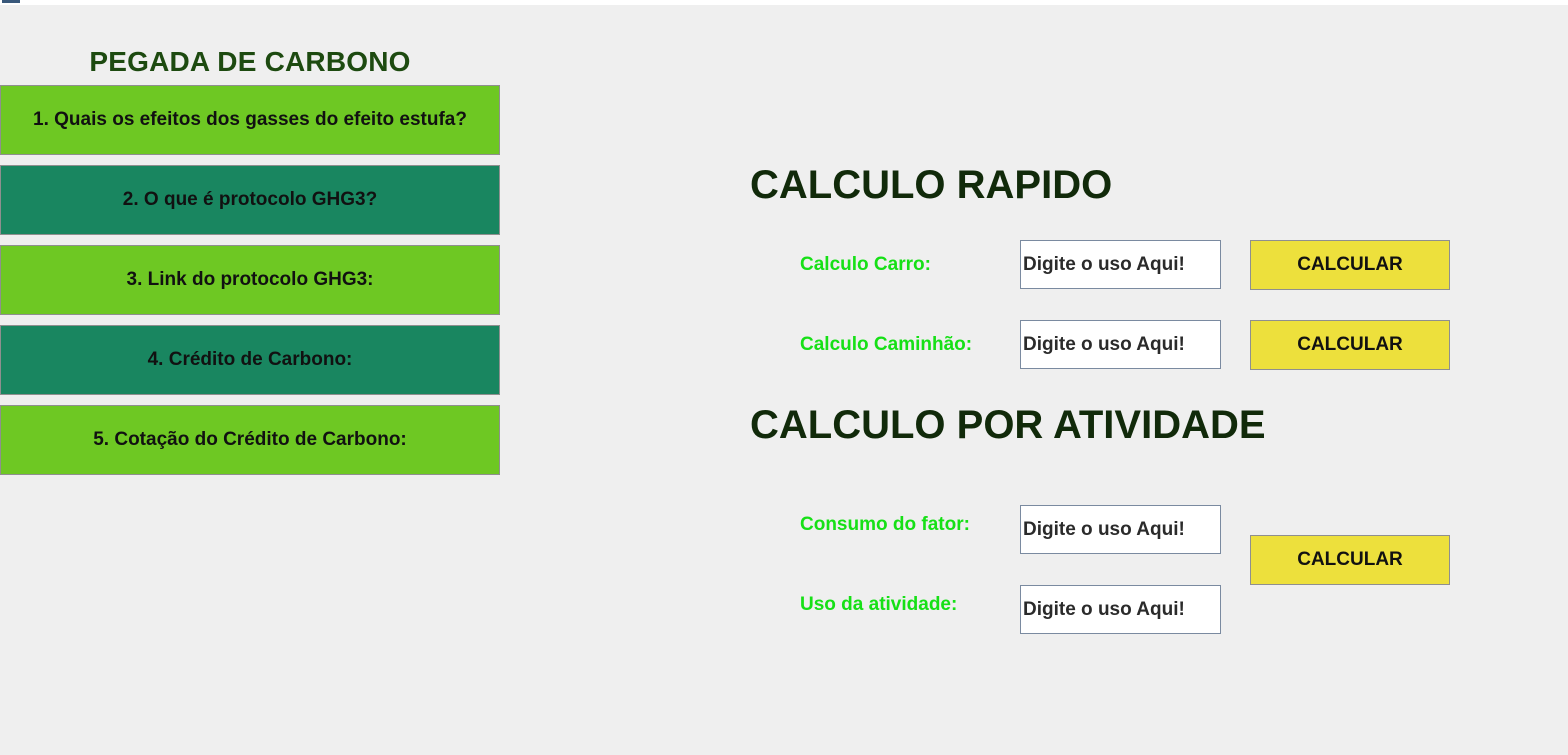 This screenshot has width=1568, height=755. What do you see at coordinates (1120, 344) in the screenshot?
I see `truck-usage-input` at bounding box center [1120, 344].